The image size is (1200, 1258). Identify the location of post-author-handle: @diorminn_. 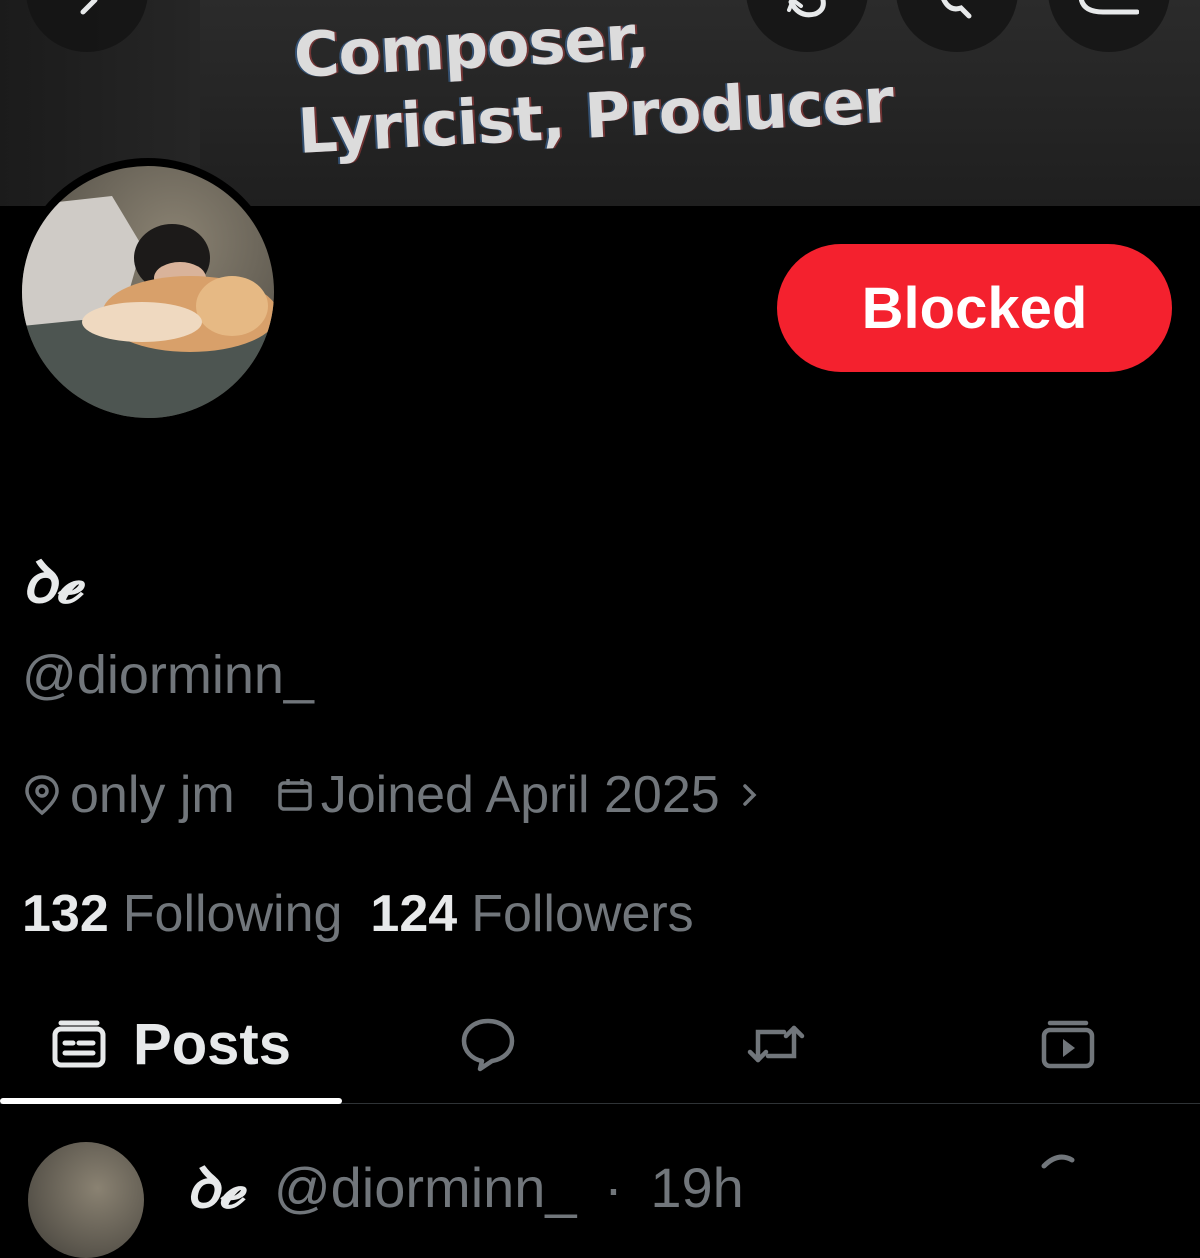
(425, 1187).